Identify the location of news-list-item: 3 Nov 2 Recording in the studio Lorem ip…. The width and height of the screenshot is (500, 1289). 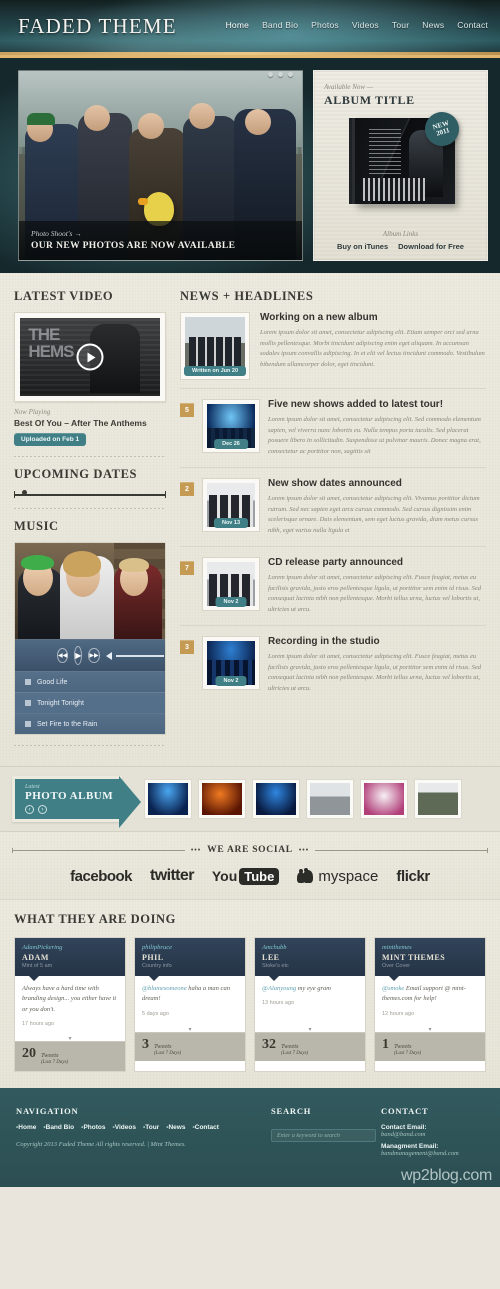
(333, 664).